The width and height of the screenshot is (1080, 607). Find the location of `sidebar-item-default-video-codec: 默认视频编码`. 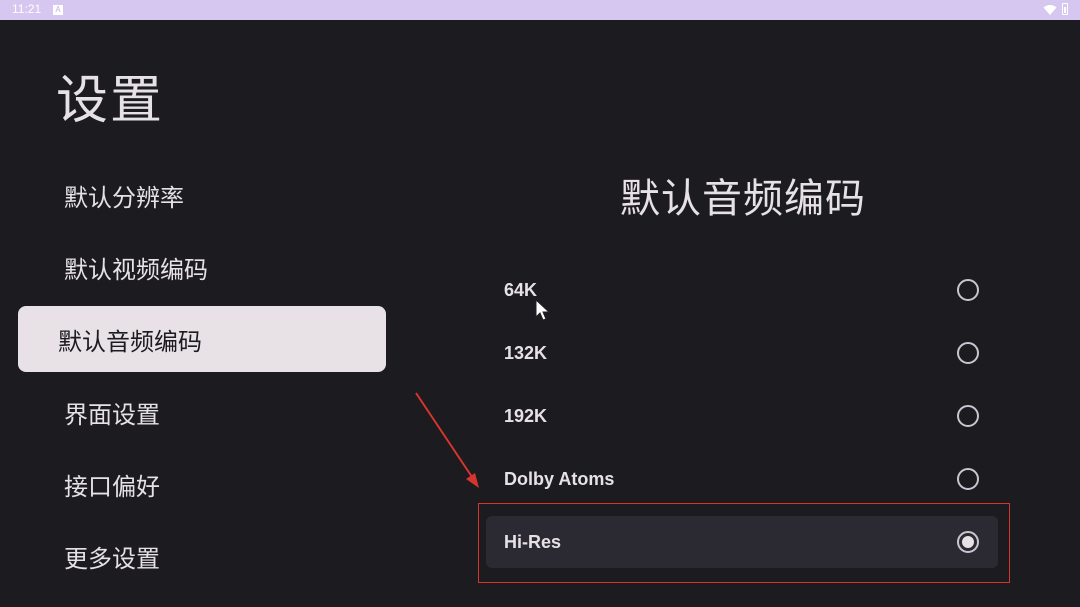

sidebar-item-default-video-codec: 默认视频编码 is located at coordinates (202, 267).